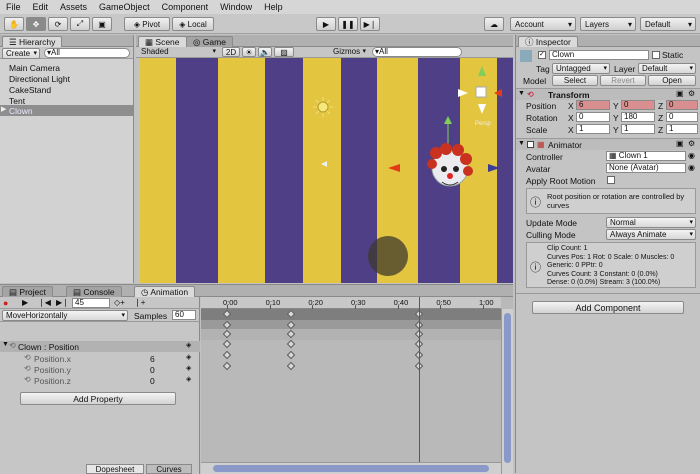 Image resolution: width=700 pixels, height=474 pixels. Describe the element at coordinates (370, 24) in the screenshot. I see `step-icon: ▶❘` at that location.